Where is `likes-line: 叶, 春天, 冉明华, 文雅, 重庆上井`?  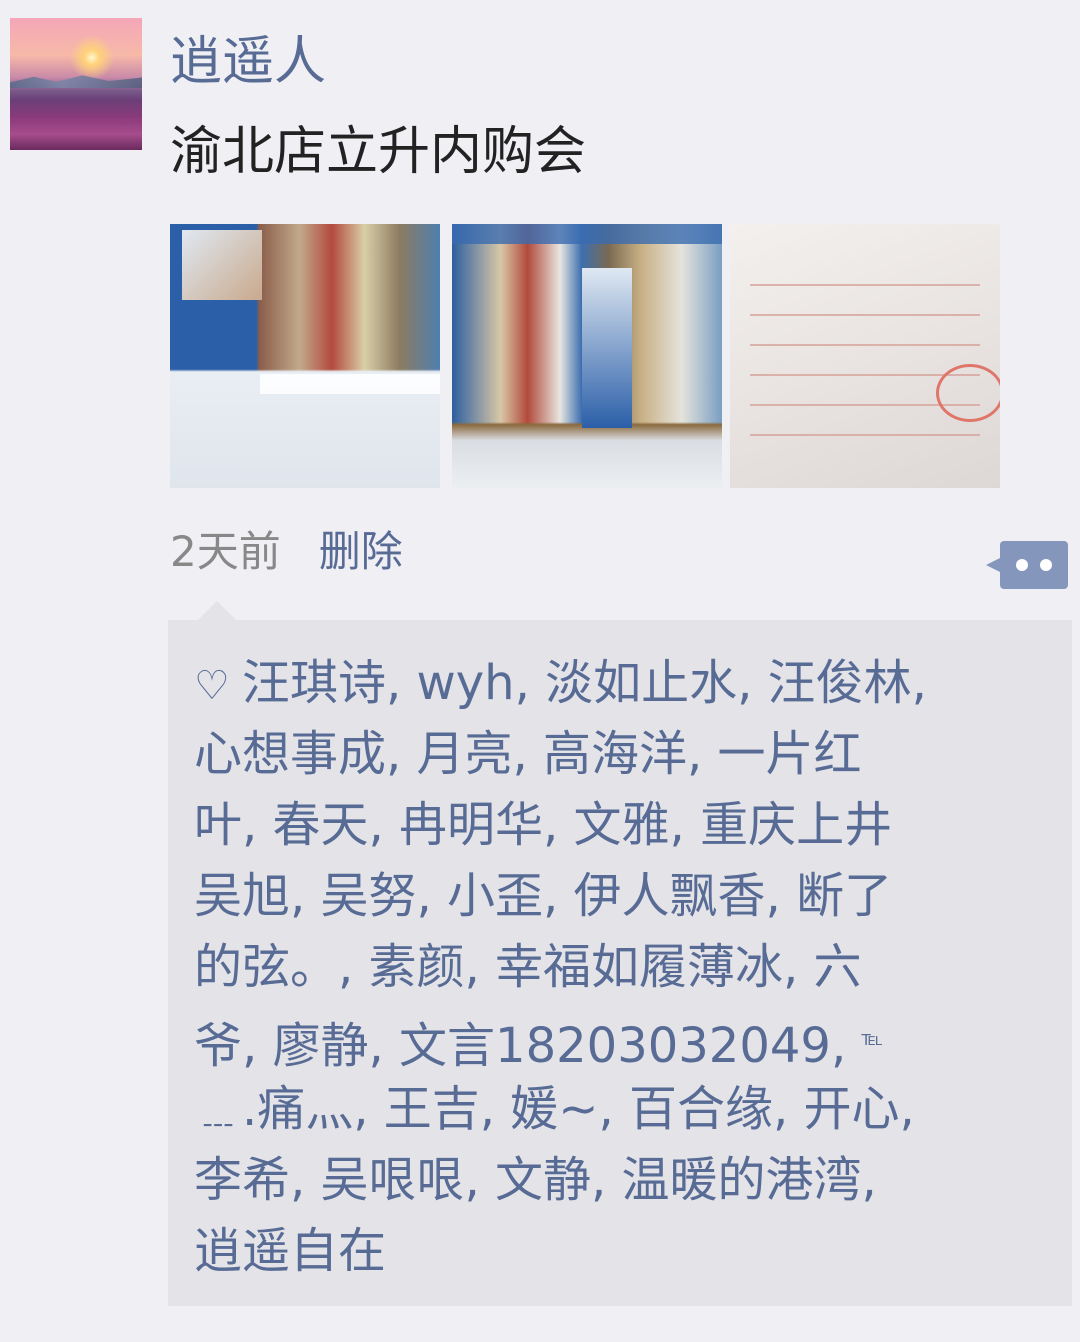 likes-line: 叶, 春天, 冉明华, 文雅, 重庆上井 is located at coordinates (626, 825).